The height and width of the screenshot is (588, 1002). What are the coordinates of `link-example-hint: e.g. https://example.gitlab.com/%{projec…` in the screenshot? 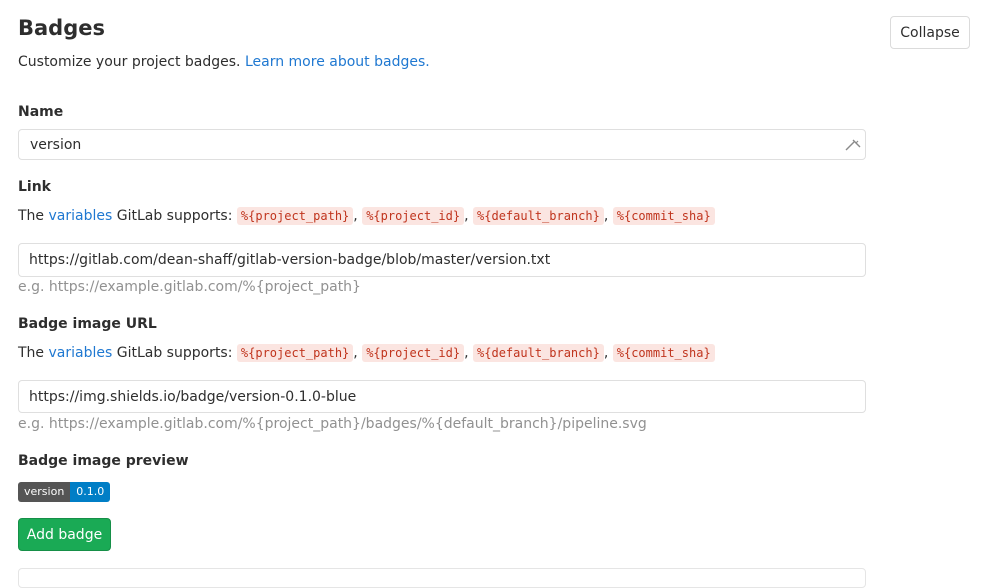 It's located at (189, 287).